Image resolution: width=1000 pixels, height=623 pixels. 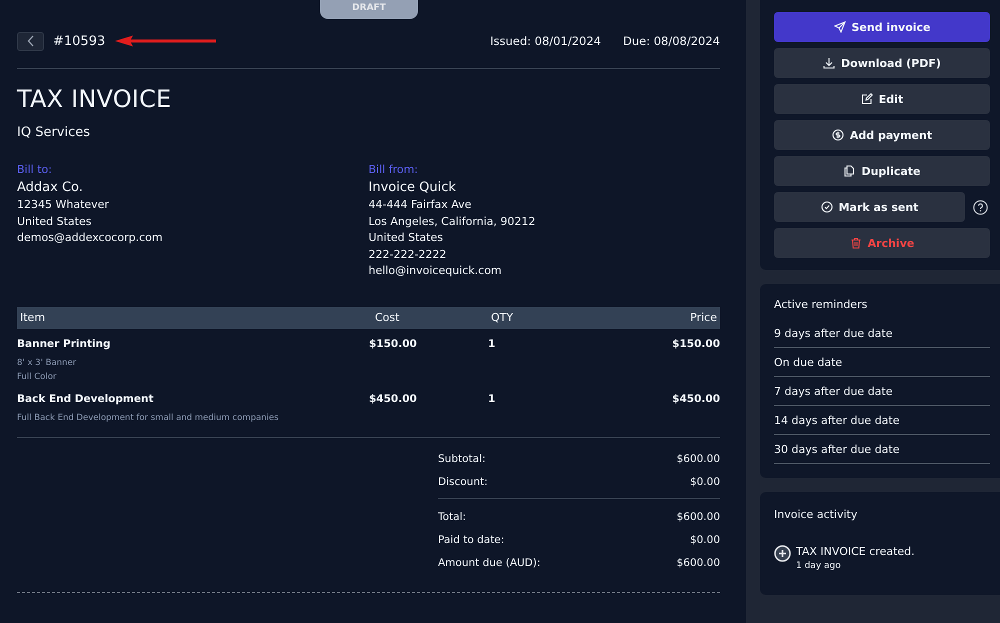 I want to click on item-name: Banner Printing, so click(x=64, y=344).